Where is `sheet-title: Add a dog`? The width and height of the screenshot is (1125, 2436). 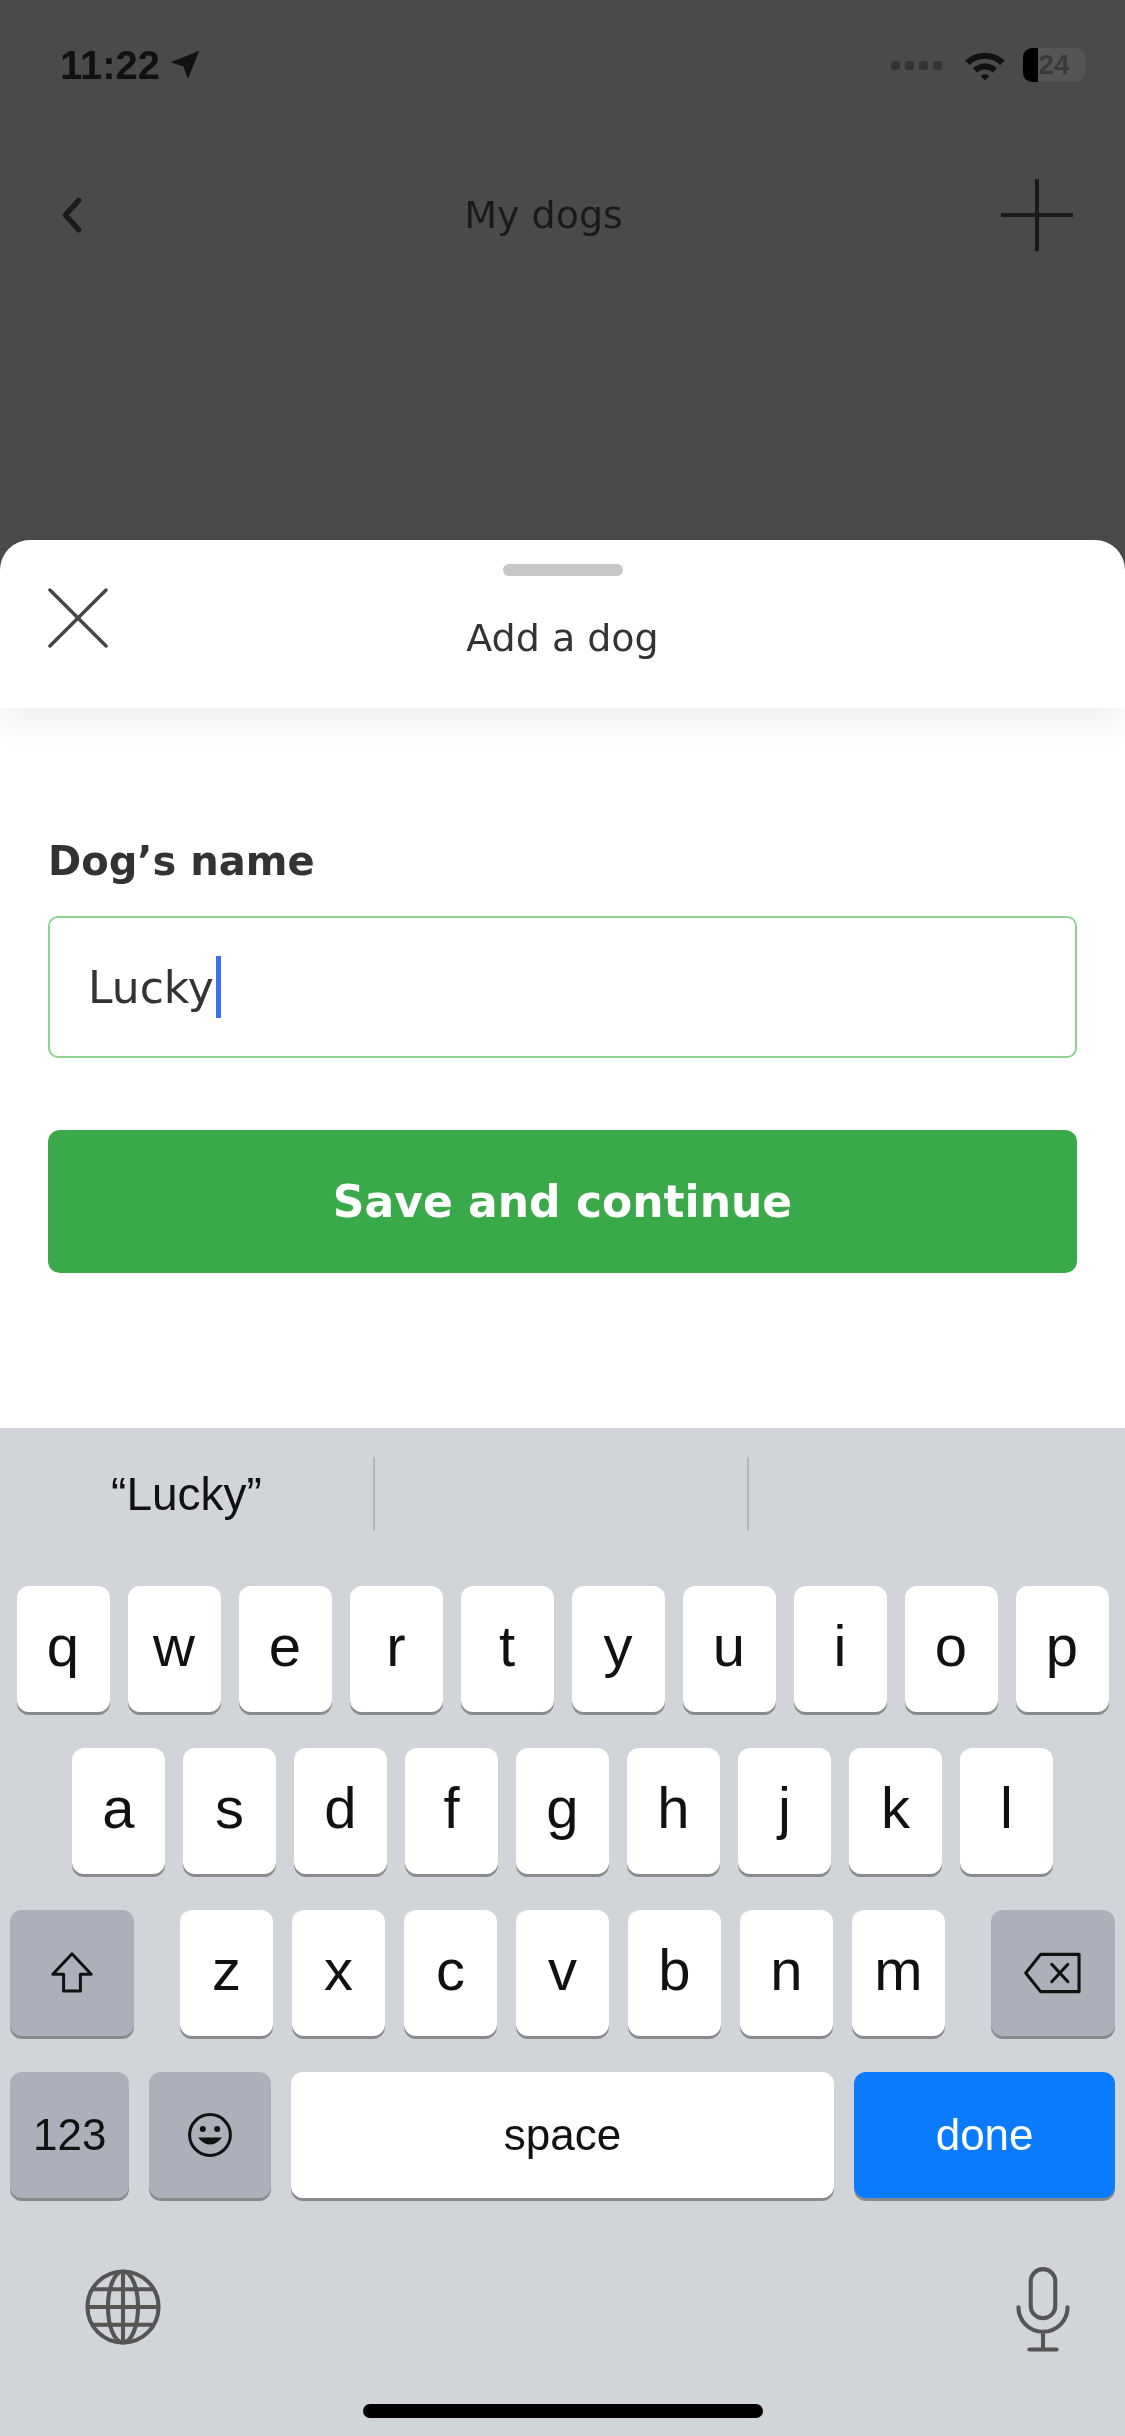
sheet-title: Add a dog is located at coordinates (562, 638).